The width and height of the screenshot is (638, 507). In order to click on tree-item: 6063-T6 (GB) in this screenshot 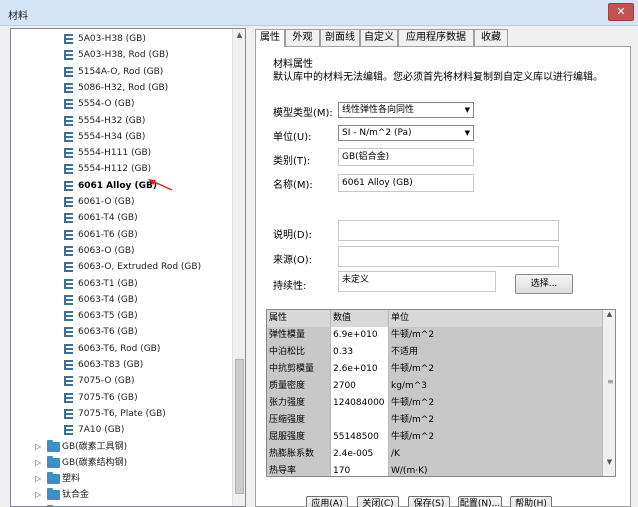, I will do `click(122, 332)`.